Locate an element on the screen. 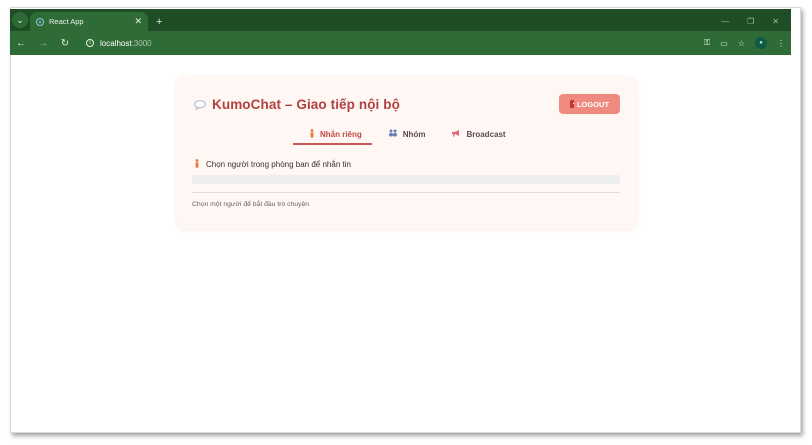 This screenshot has height=445, width=812. group-icon is located at coordinates (393, 134).